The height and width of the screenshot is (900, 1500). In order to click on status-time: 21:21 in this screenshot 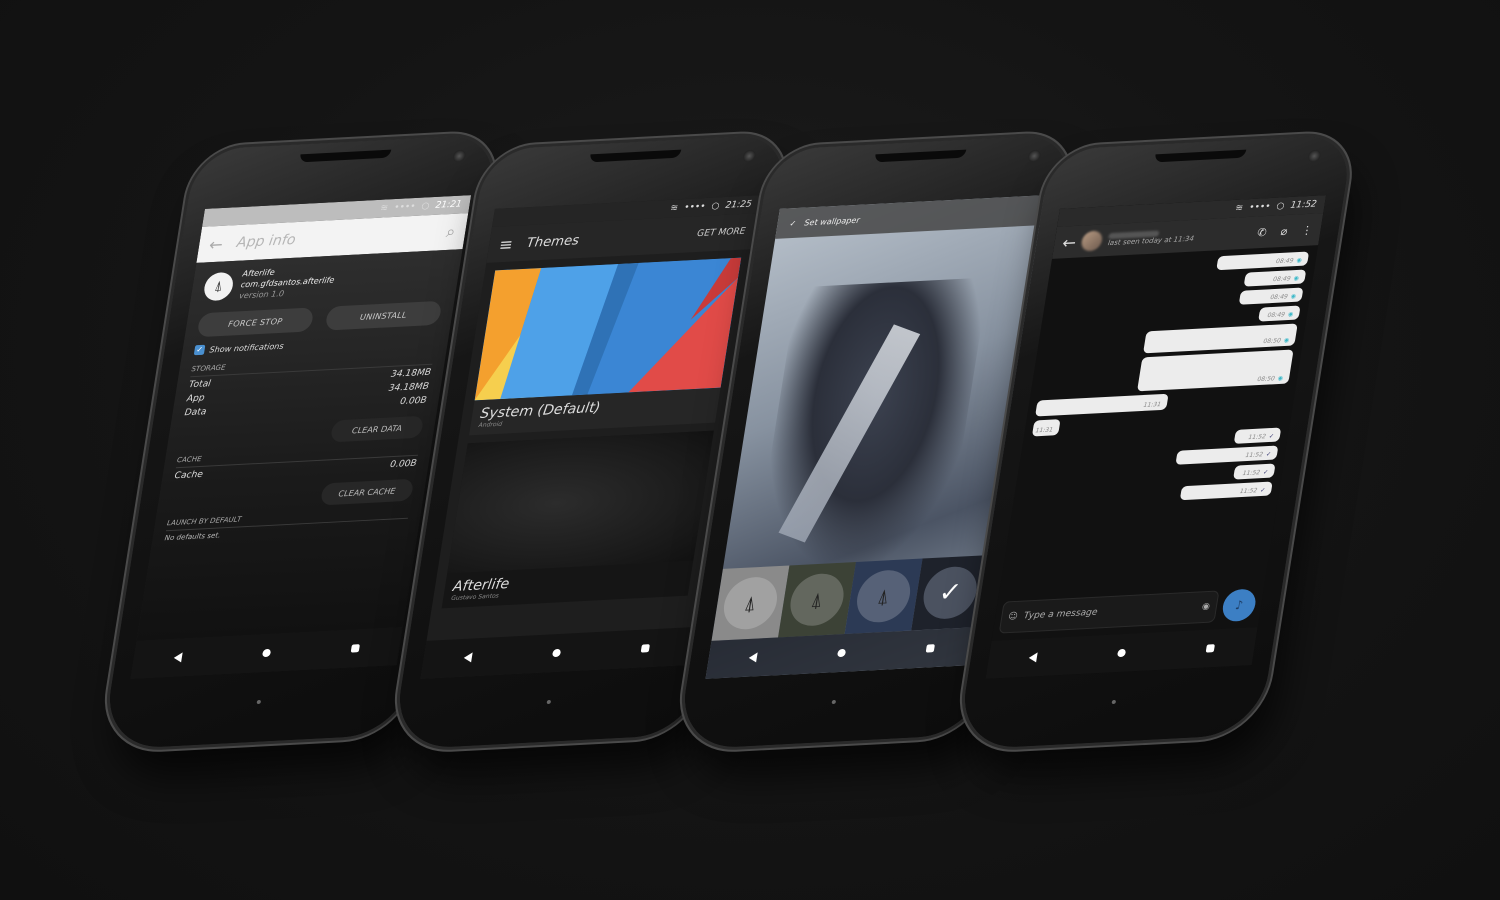, I will do `click(448, 205)`.